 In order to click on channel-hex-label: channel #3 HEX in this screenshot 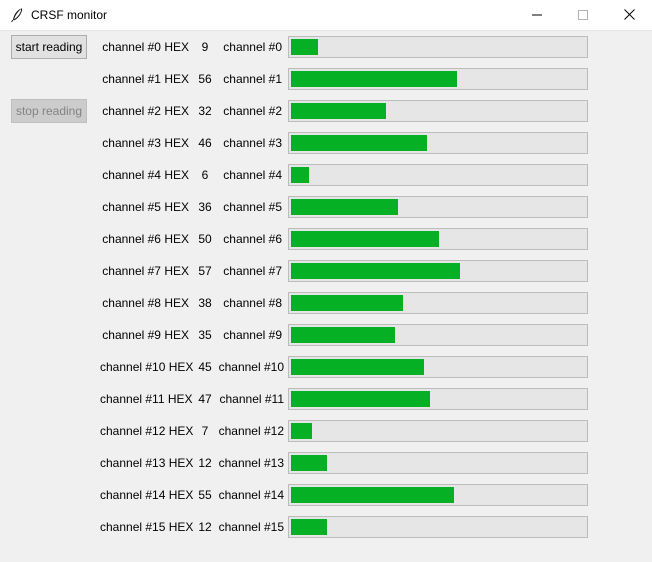, I will do `click(145, 143)`.